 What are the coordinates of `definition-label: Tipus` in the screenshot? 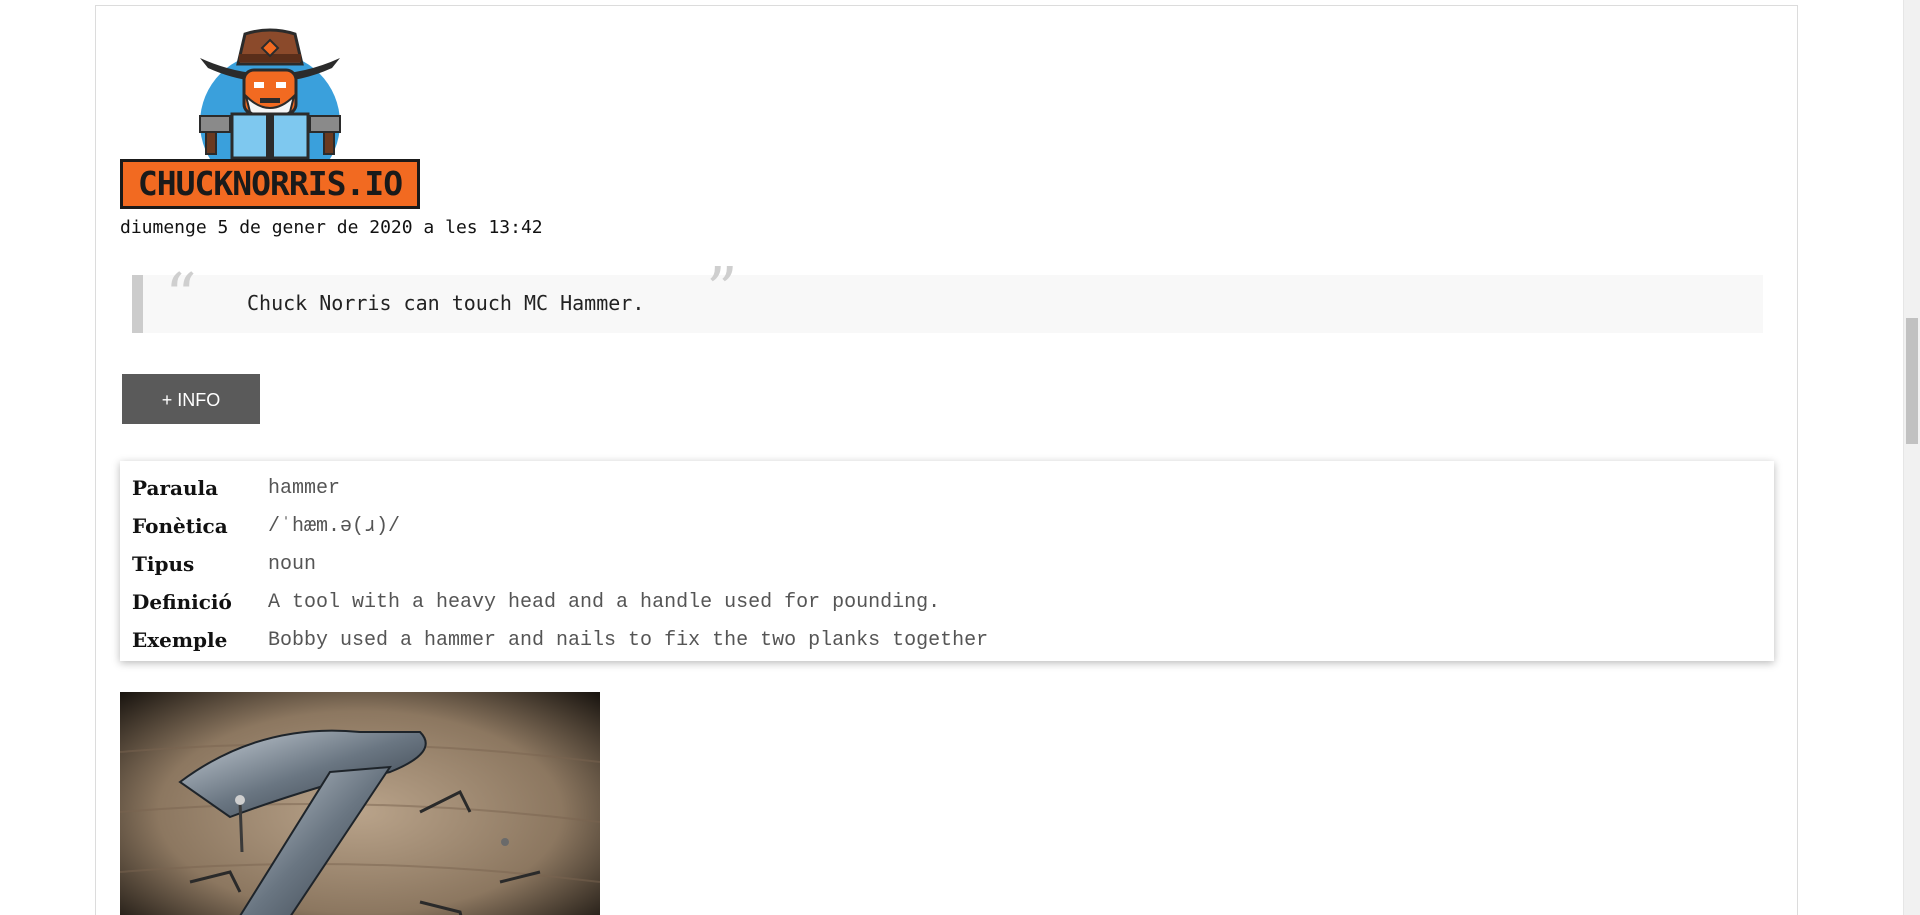 It's located at (163, 564).